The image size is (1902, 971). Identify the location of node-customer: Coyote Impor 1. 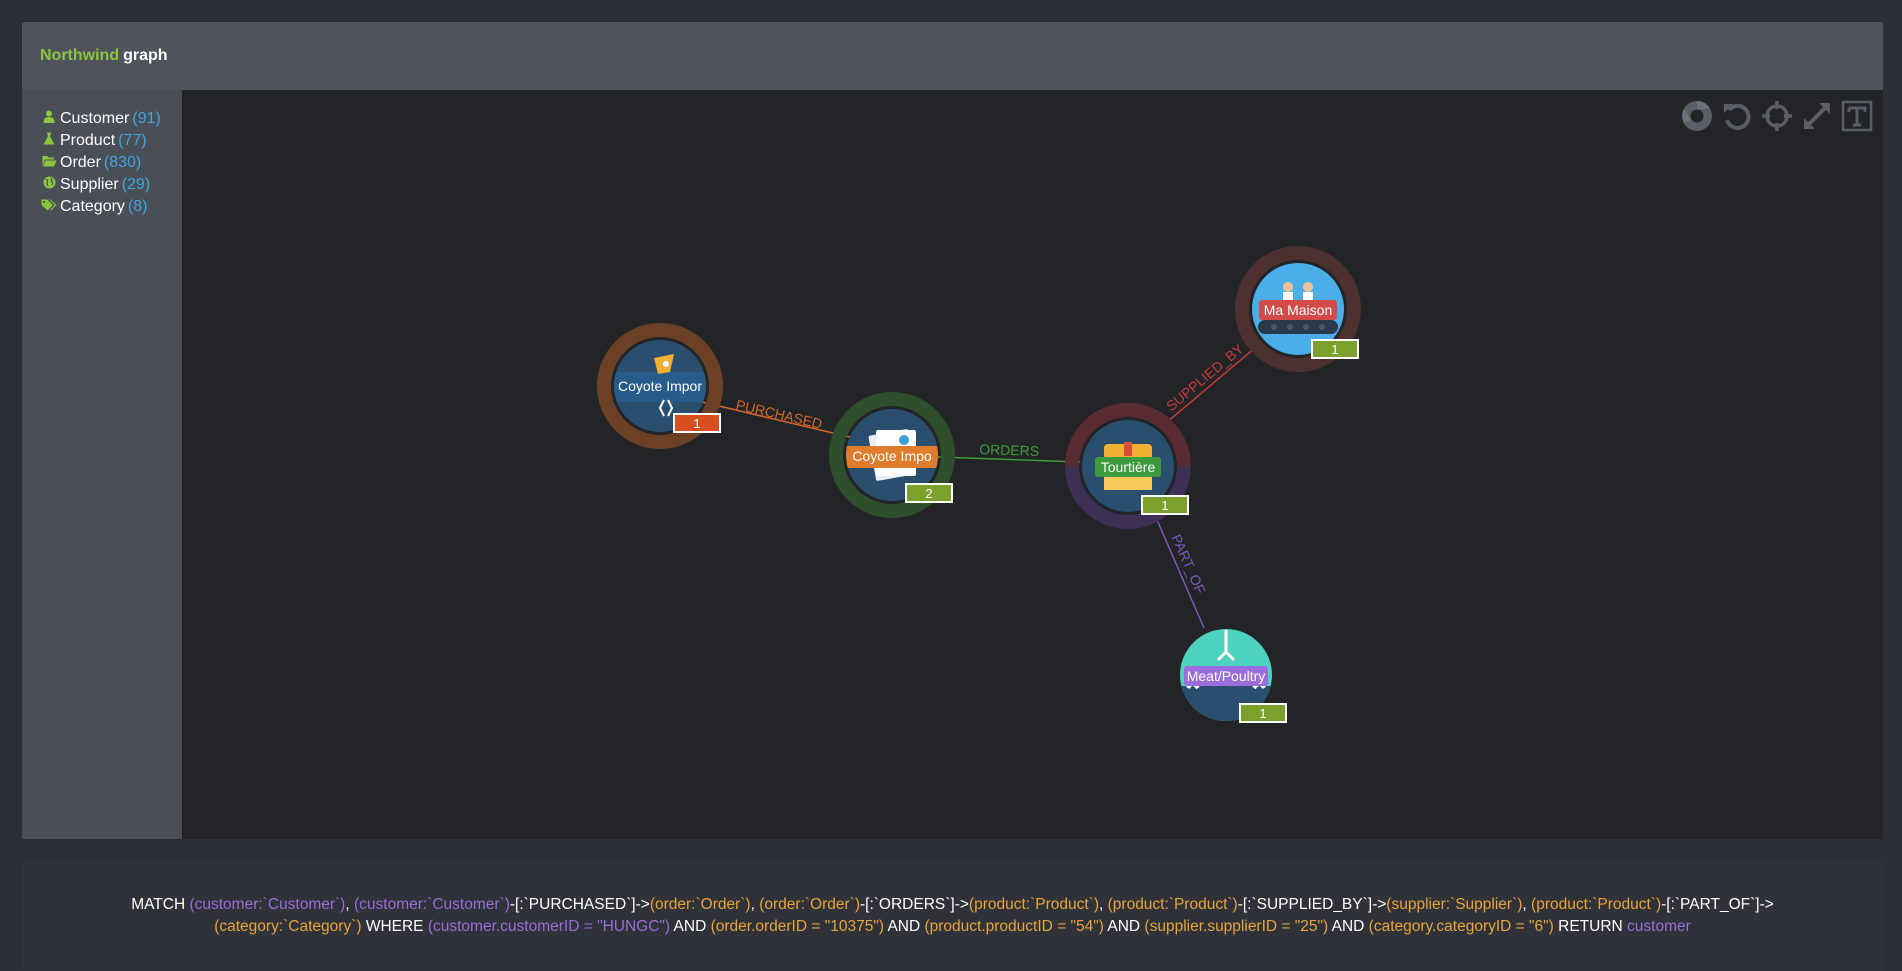
(660, 386).